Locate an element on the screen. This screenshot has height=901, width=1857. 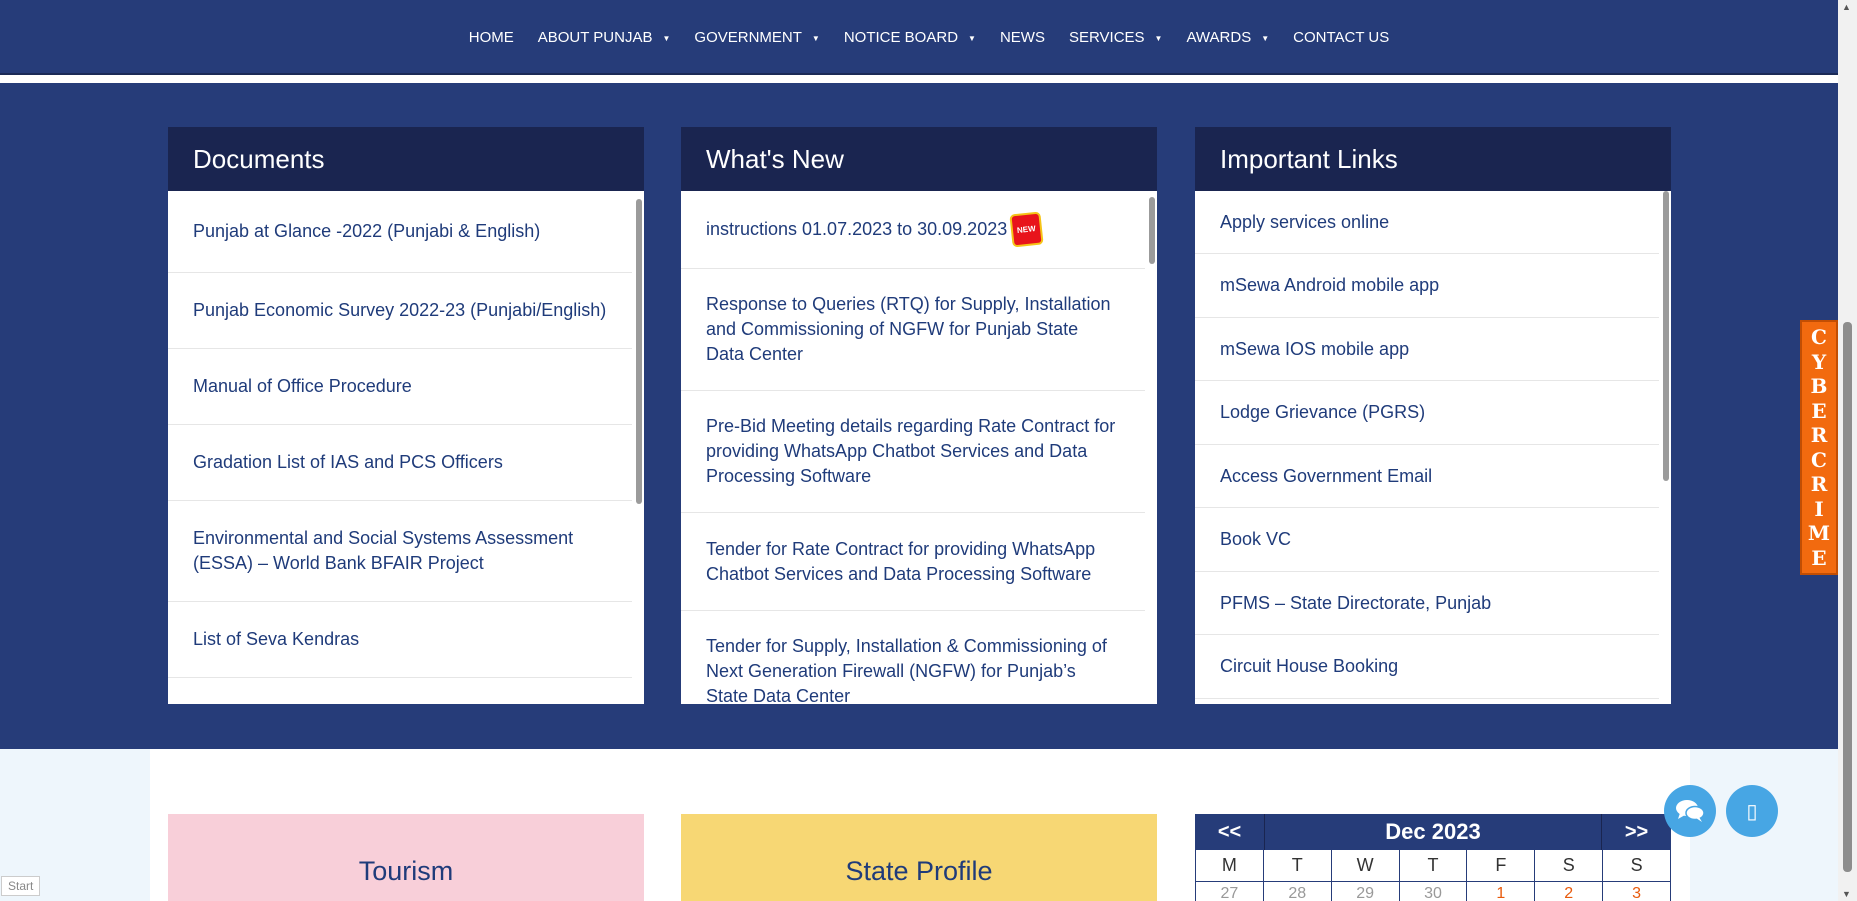
calendar-date: 28 is located at coordinates (1298, 891).